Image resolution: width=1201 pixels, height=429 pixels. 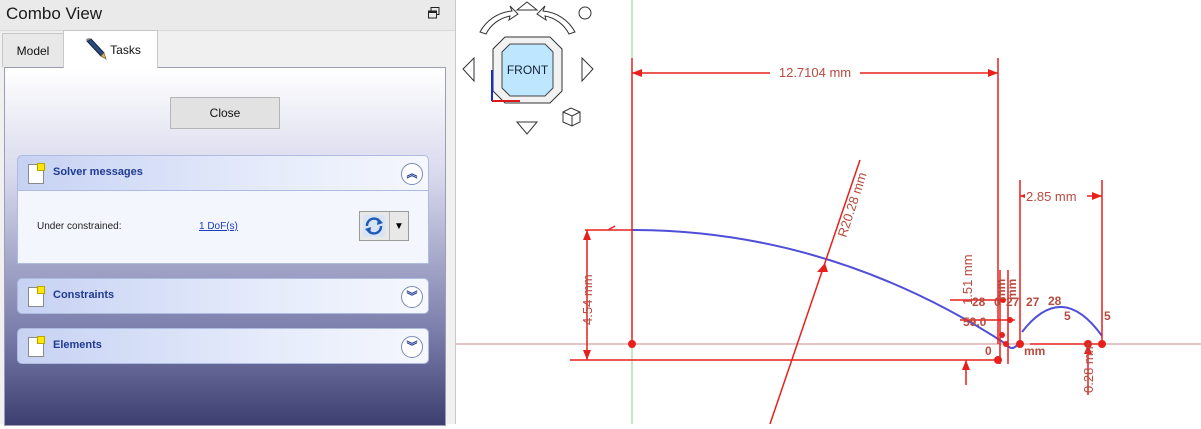 What do you see at coordinates (54, 13) in the screenshot?
I see `combo-view-title: Combo View` at bounding box center [54, 13].